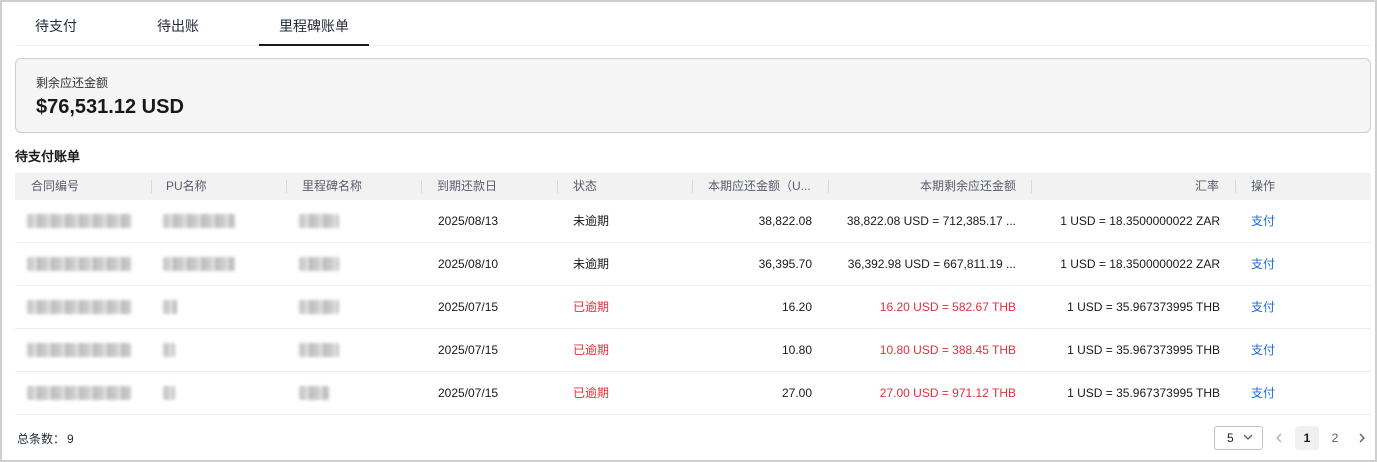  I want to click on header-remaining-amount: 本期剩余应还金额, so click(929, 186).